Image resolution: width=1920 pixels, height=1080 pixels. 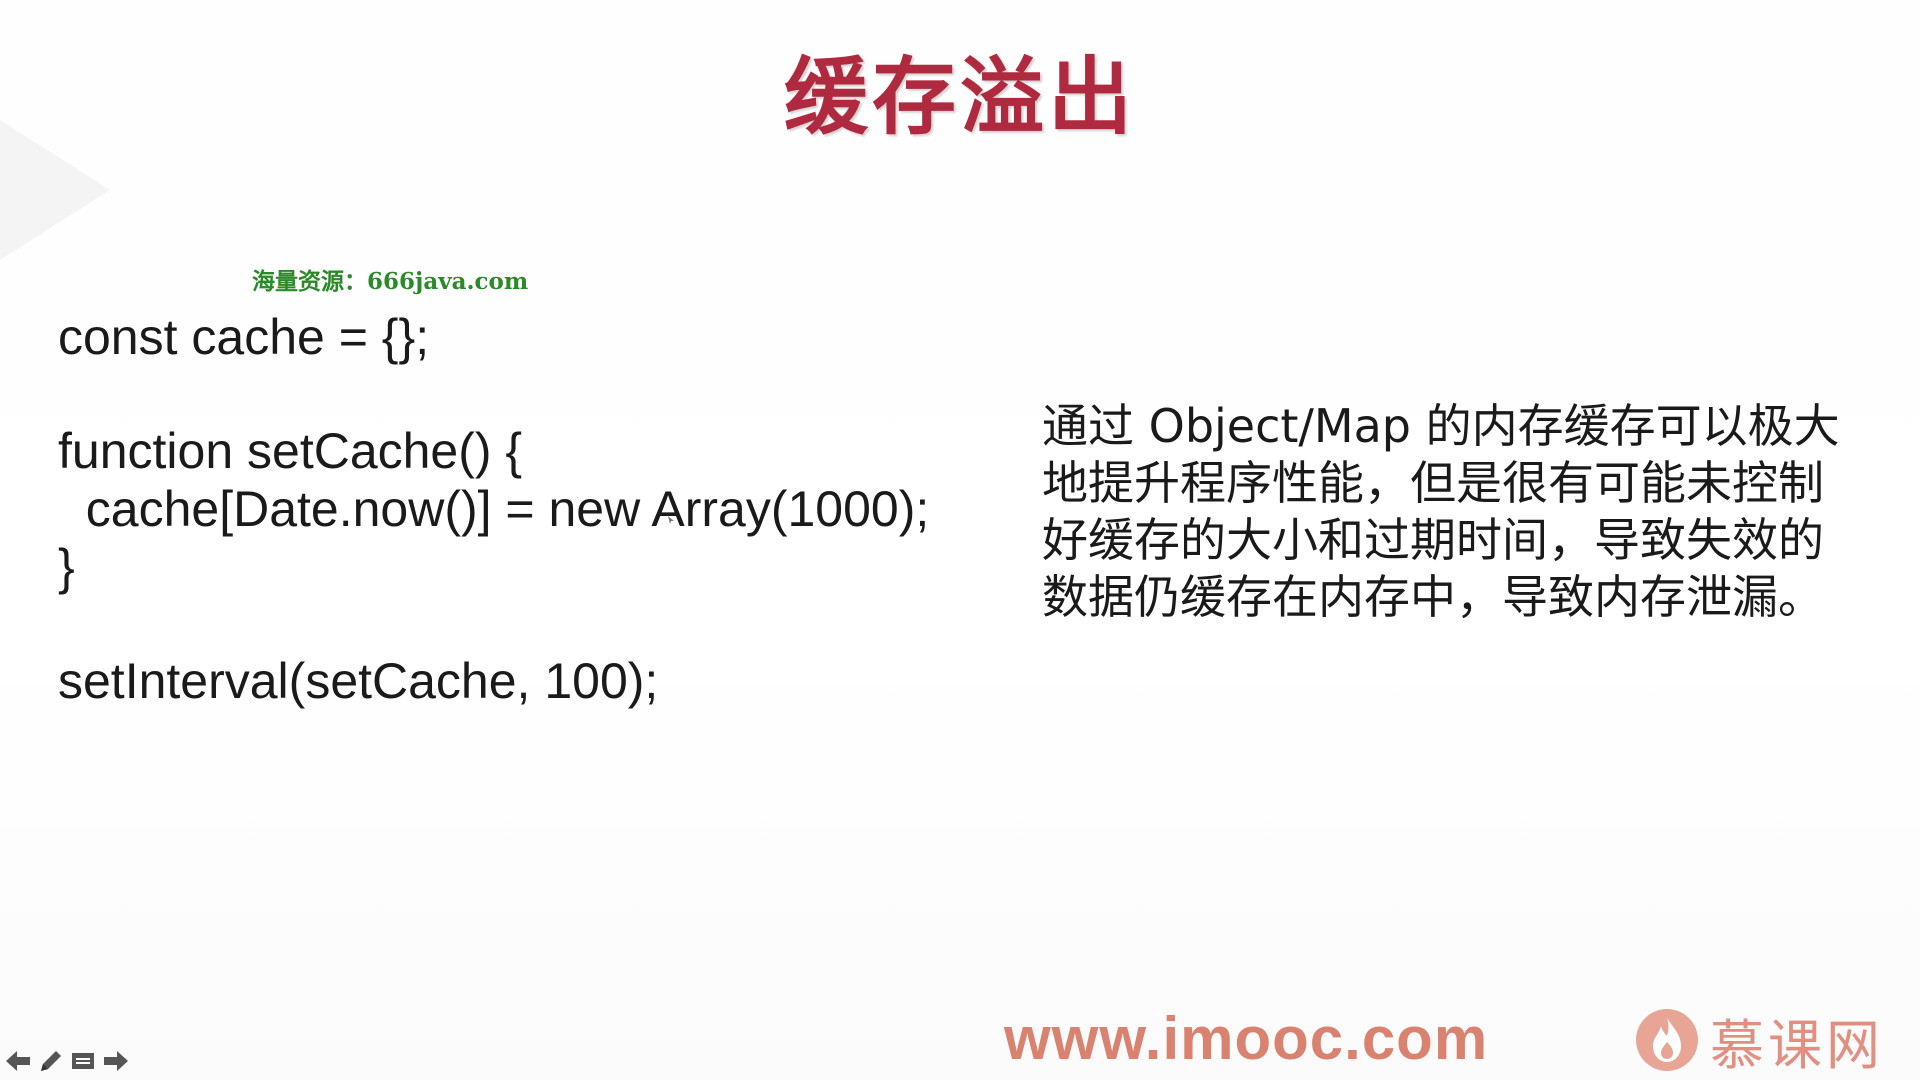 I want to click on code-line: }, so click(x=66, y=567).